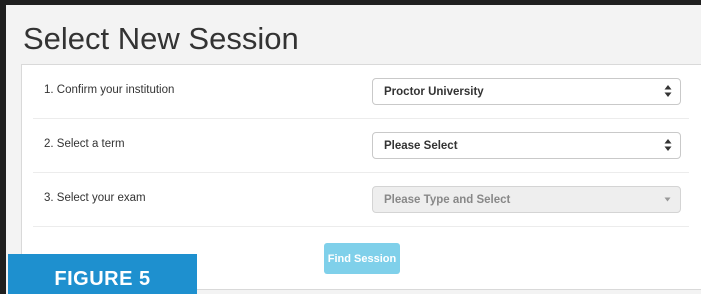  Describe the element at coordinates (526, 199) in the screenshot. I see `exam-select: Please Type and Select` at that location.